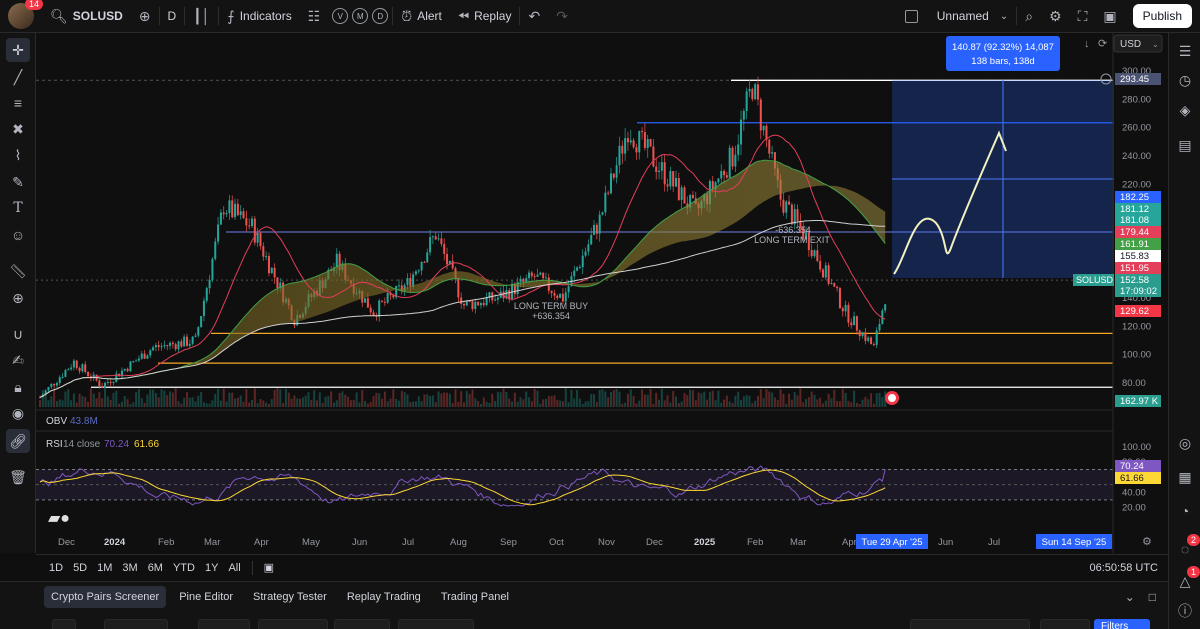 Image resolution: width=1200 pixels, height=629 pixels. I want to click on user-avatar: 14, so click(25, 14).